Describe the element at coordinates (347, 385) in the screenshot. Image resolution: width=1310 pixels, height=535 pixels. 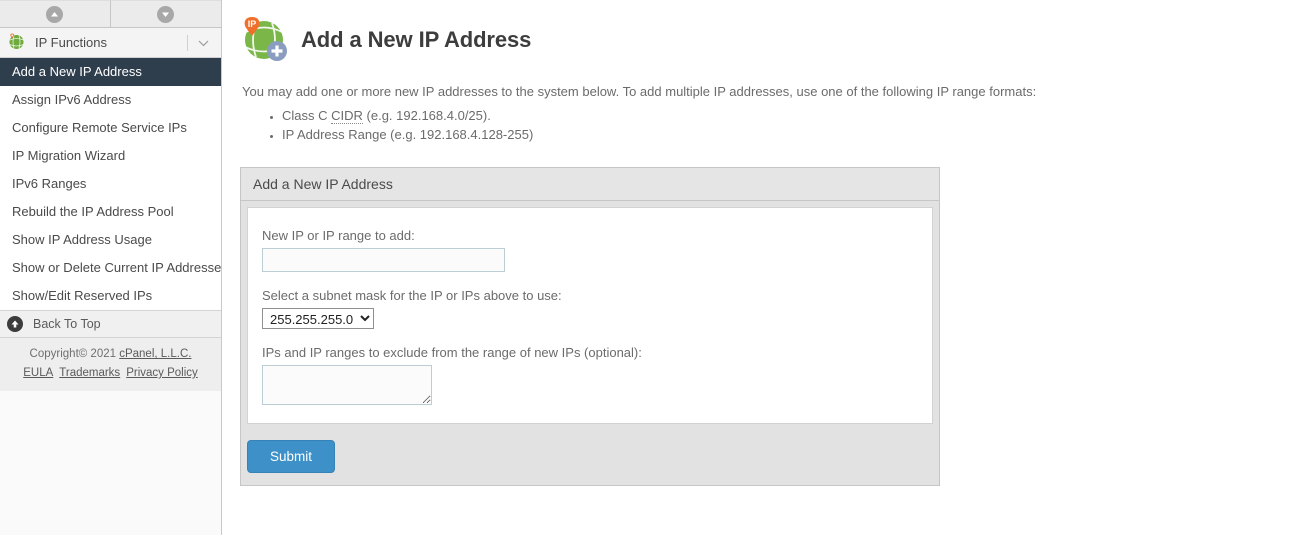
I see `exclude-ips-textarea` at that location.